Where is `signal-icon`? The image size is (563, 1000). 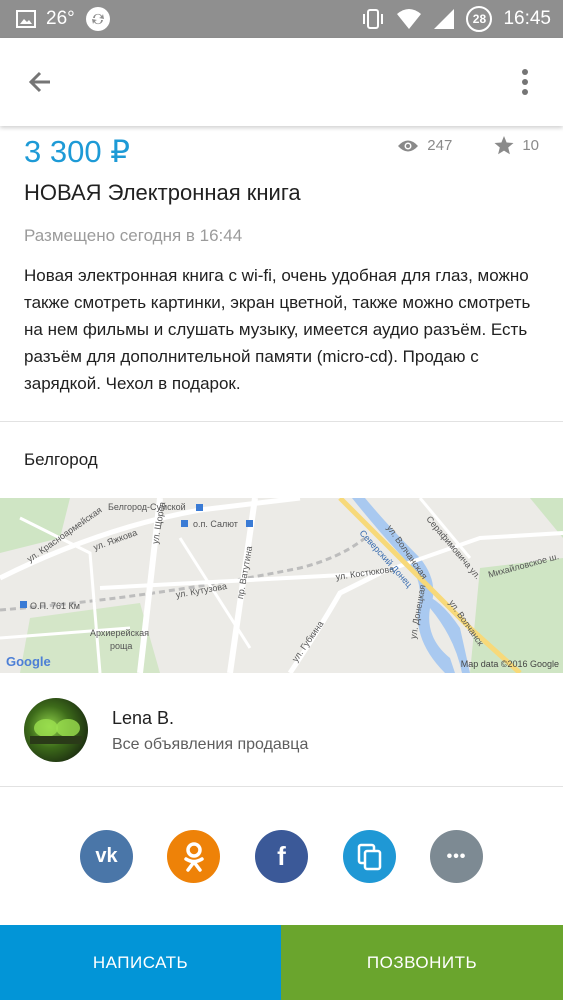 signal-icon is located at coordinates (444, 19).